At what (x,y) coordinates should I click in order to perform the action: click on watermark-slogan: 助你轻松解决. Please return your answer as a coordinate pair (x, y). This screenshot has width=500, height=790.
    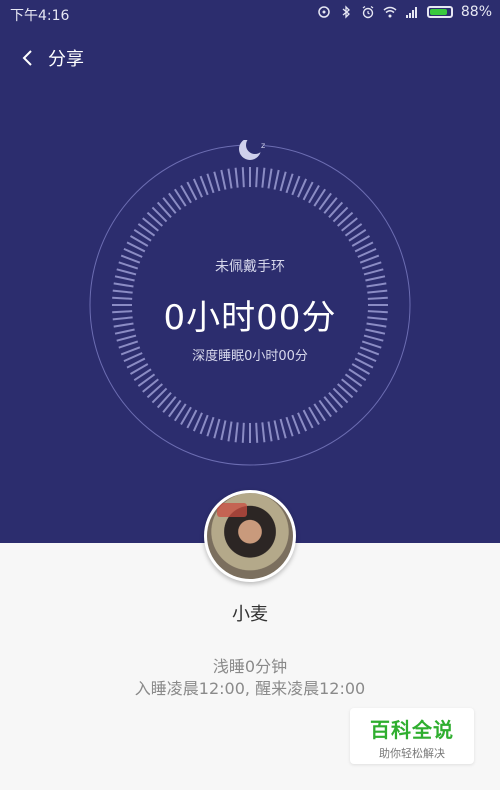
    Looking at the image, I should click on (412, 753).